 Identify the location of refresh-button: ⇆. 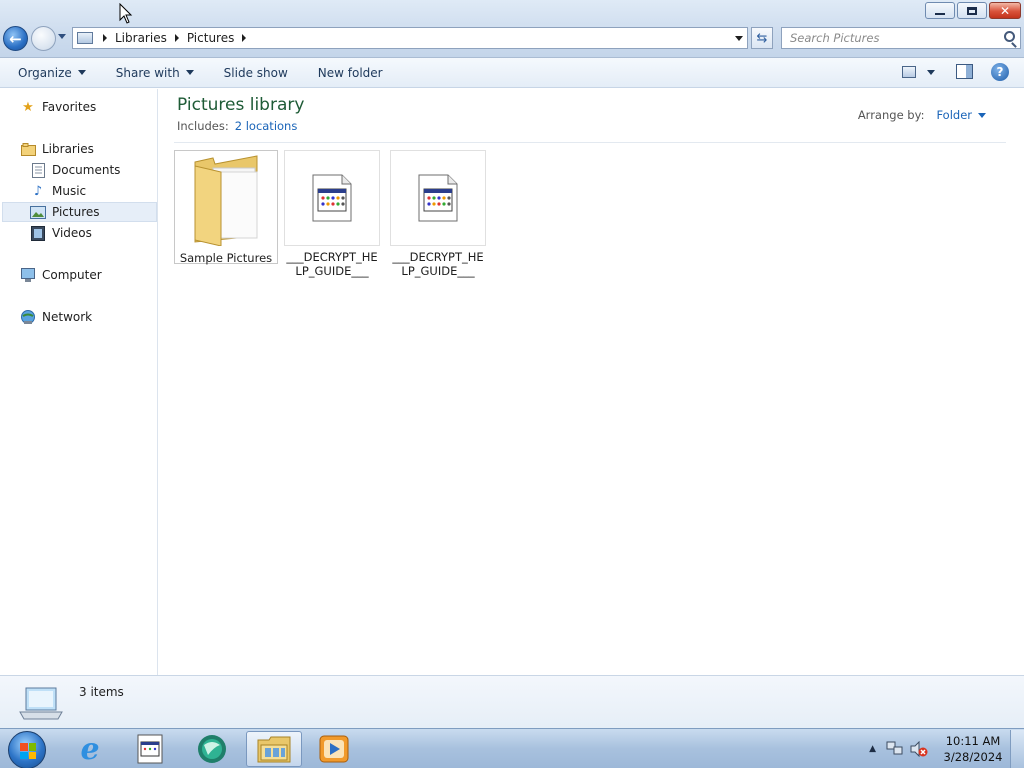
(762, 38).